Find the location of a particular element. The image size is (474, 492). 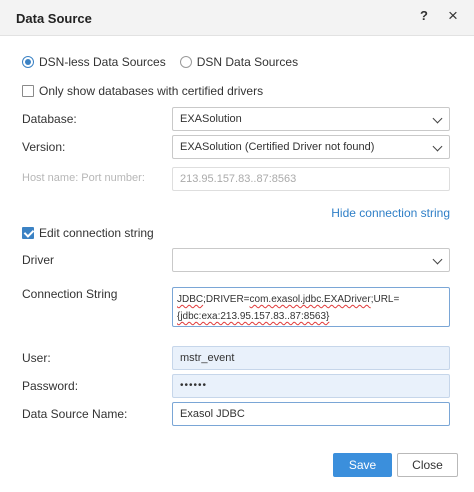

version-label: Version: is located at coordinates (44, 147).